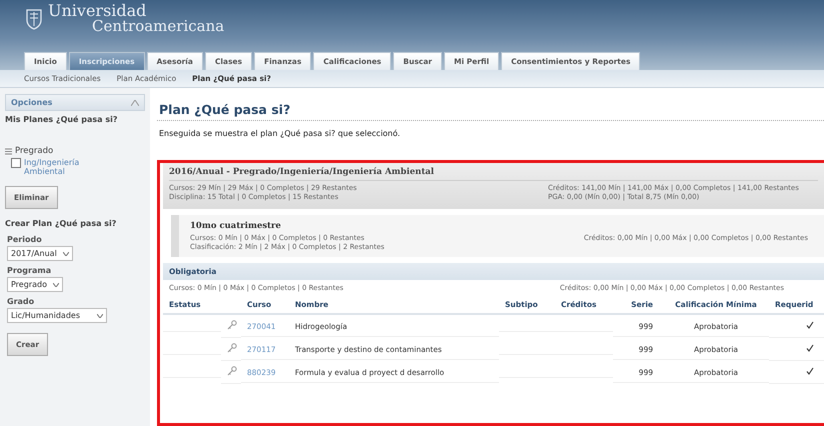 This screenshot has height=426, width=824. What do you see at coordinates (16, 163) in the screenshot?
I see `checkbox` at bounding box center [16, 163].